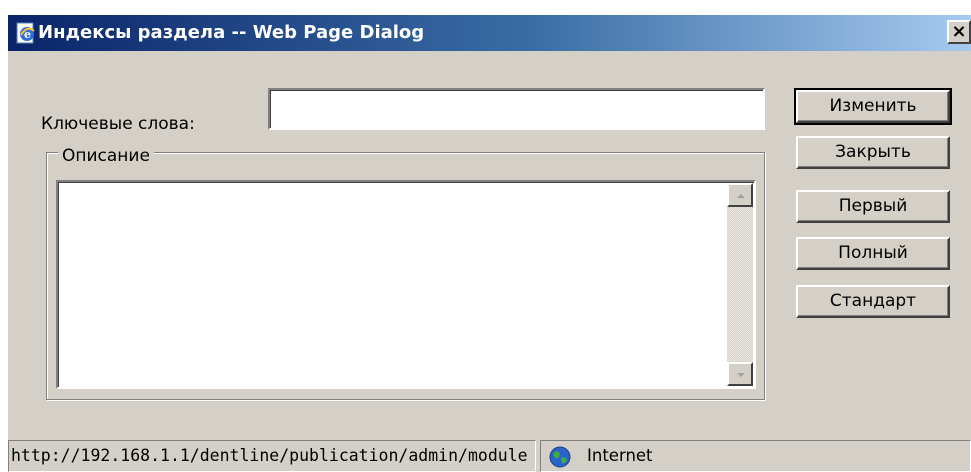  Describe the element at coordinates (873, 152) in the screenshot. I see `close-button: Закрыть` at that location.